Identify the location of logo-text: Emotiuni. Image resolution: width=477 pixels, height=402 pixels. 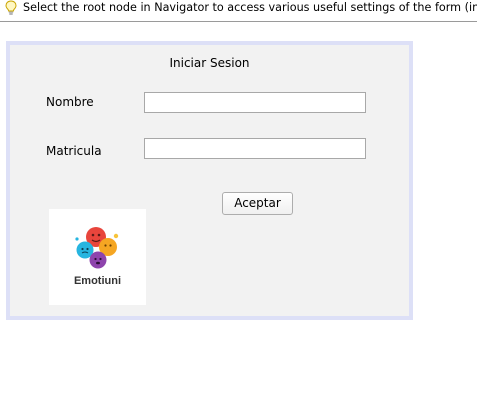
(97, 281).